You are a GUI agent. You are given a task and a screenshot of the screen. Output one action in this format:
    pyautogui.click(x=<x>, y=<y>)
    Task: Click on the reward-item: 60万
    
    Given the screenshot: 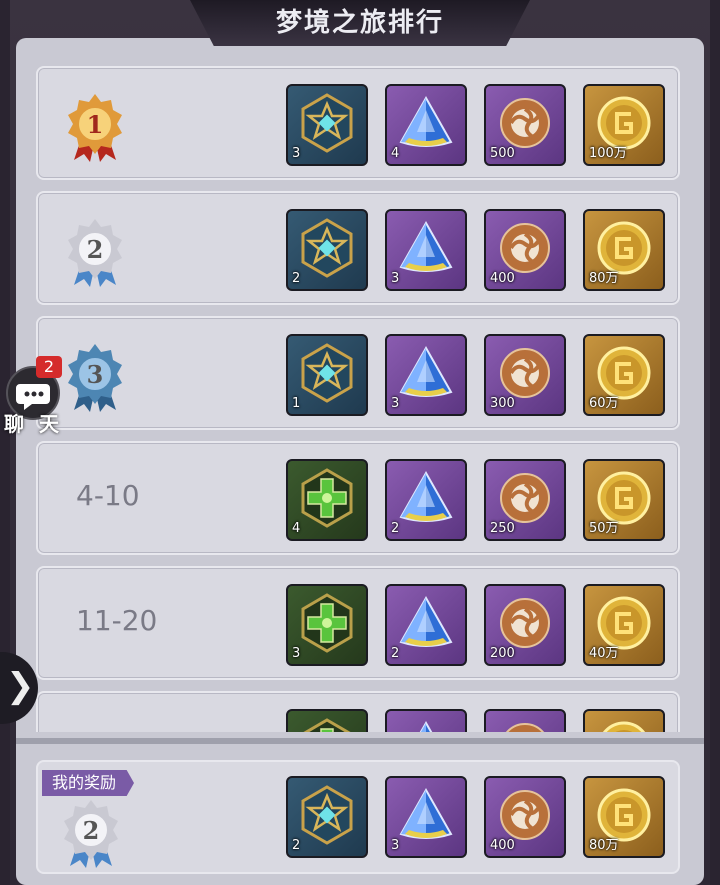 What is the action you would take?
    pyautogui.click(x=624, y=375)
    